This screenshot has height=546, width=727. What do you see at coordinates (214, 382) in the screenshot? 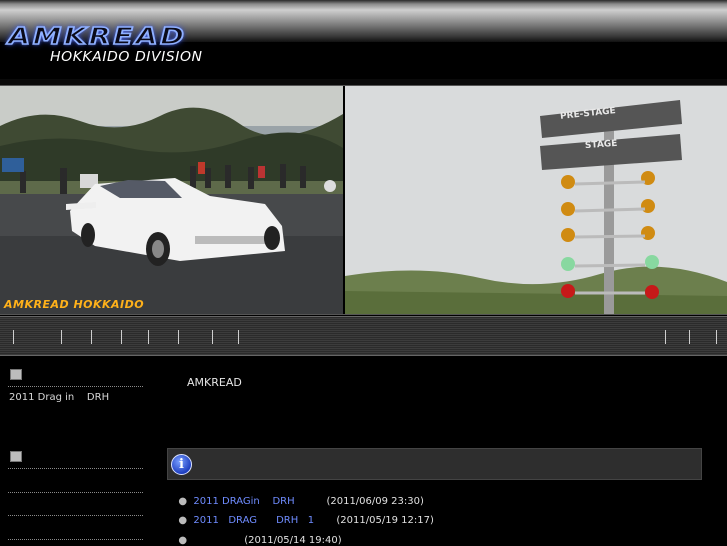
I see `page-title: AMKREAD` at bounding box center [214, 382].